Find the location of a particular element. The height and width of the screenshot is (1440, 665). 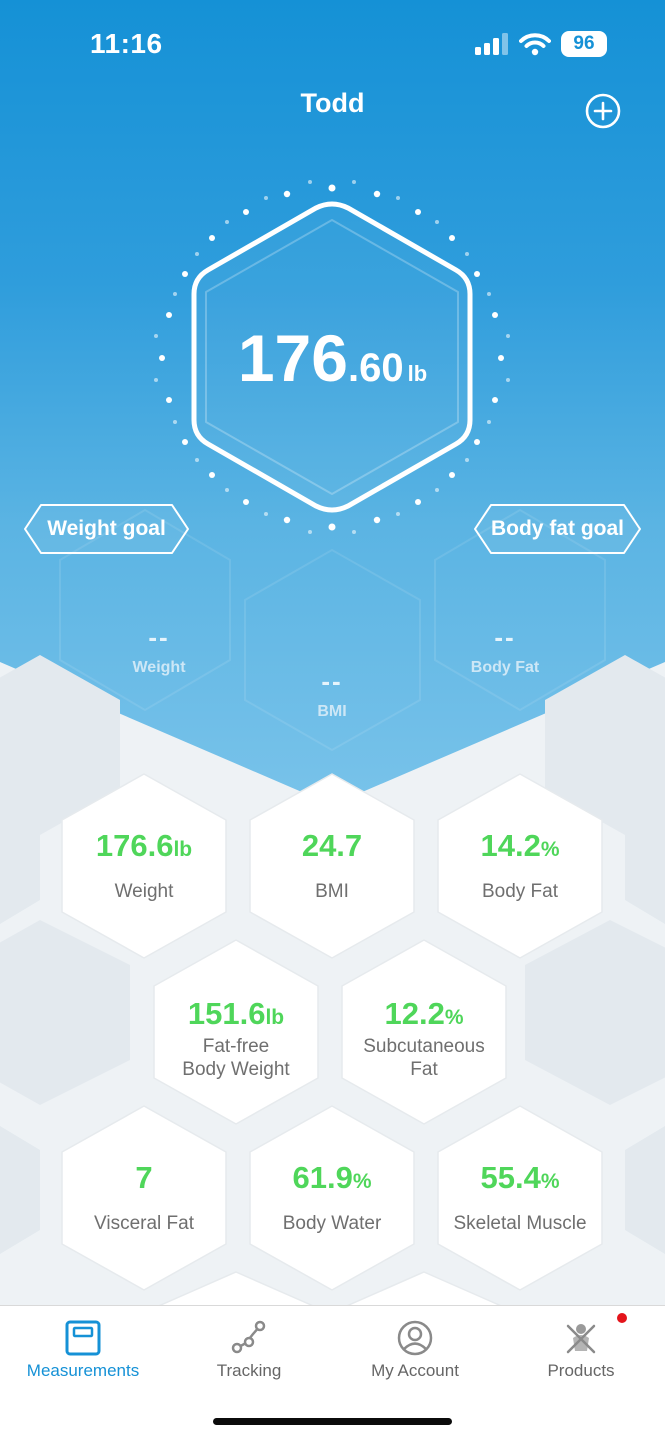

metric-body-fat: 14.2% Body Fat is located at coordinates (520, 866).